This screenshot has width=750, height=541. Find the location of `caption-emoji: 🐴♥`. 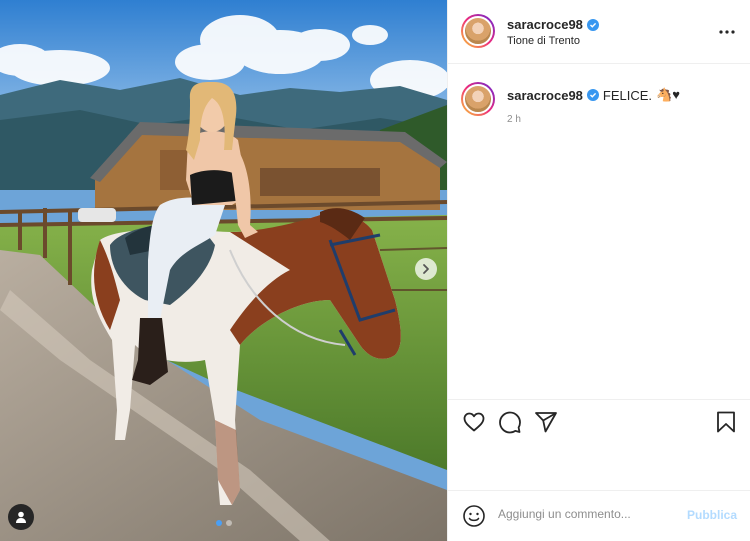

caption-emoji: 🐴♥ is located at coordinates (668, 94).